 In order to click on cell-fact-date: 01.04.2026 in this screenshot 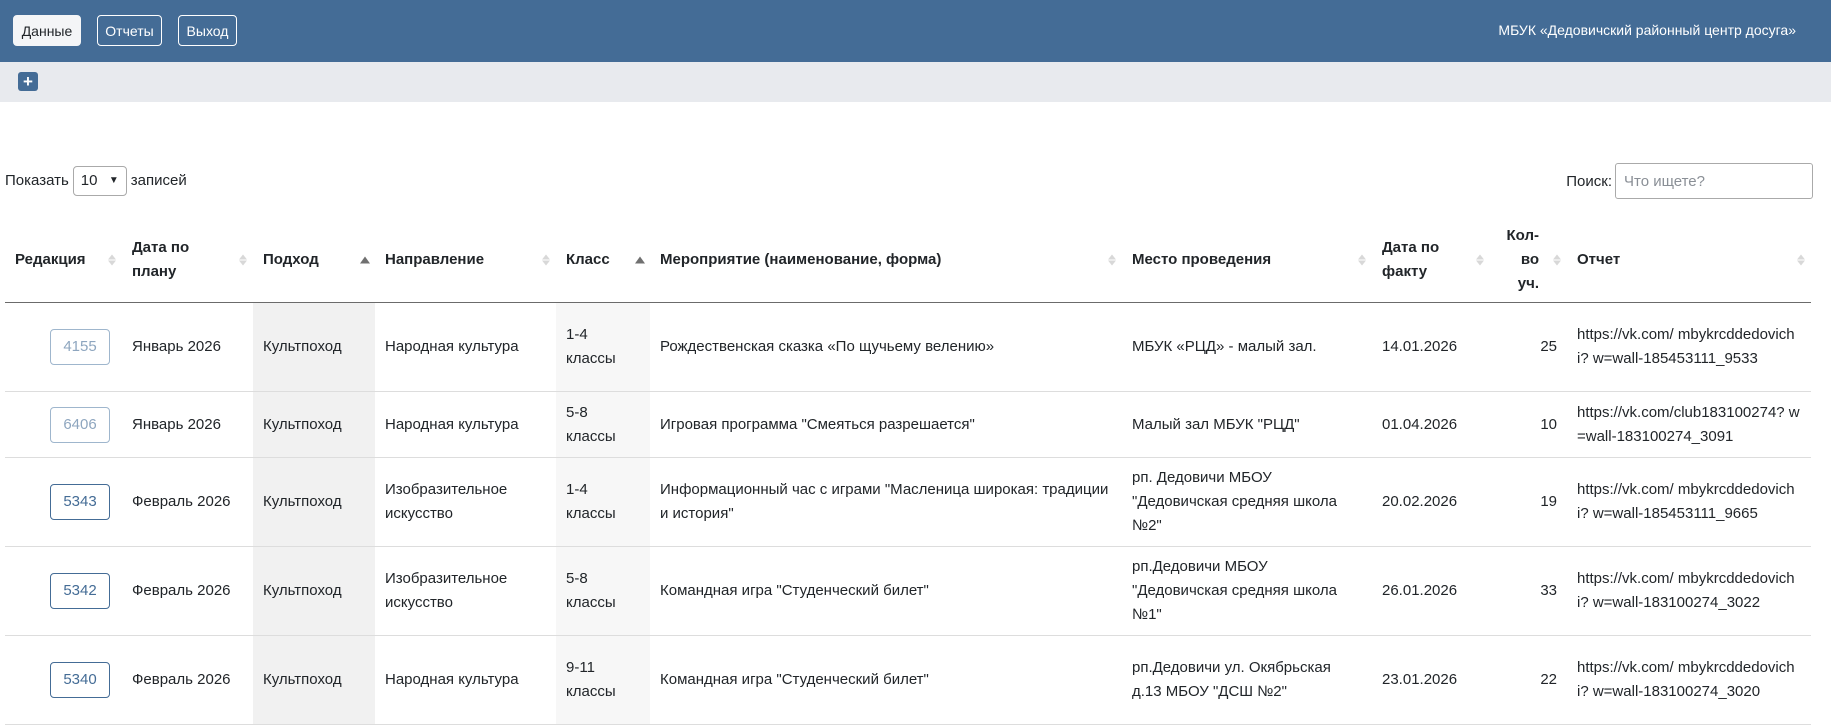, I will do `click(1431, 424)`.